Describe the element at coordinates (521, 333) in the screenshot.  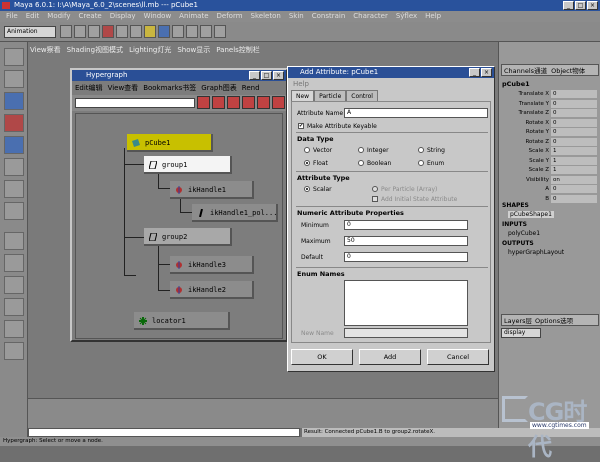
I see `layer-mode-select: display` at that location.